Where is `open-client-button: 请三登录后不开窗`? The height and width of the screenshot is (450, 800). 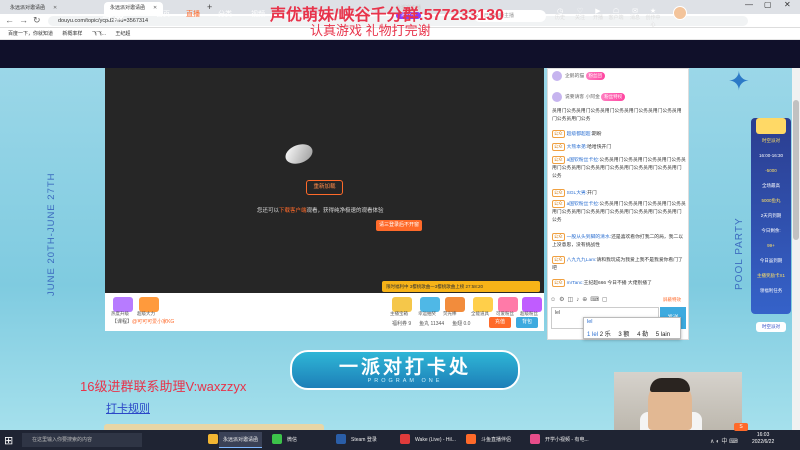
open-client-button: 请三登录后不开窗 is located at coordinates (399, 225).